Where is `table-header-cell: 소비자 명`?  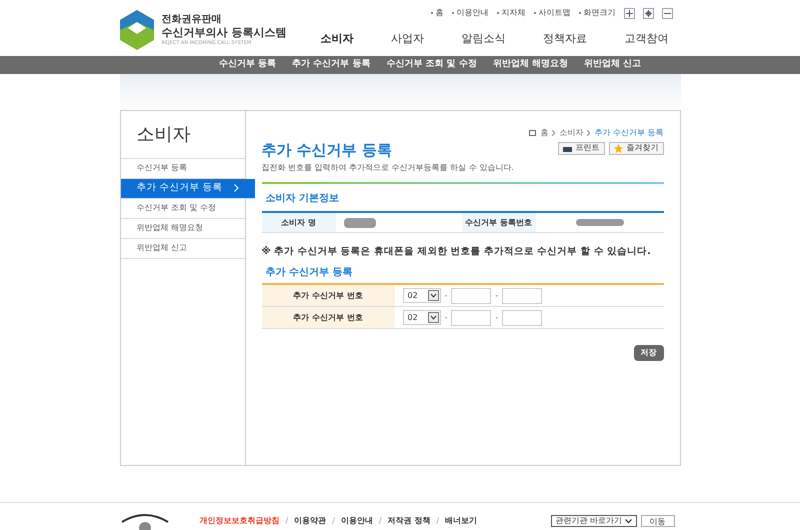 table-header-cell: 소비자 명 is located at coordinates (299, 222).